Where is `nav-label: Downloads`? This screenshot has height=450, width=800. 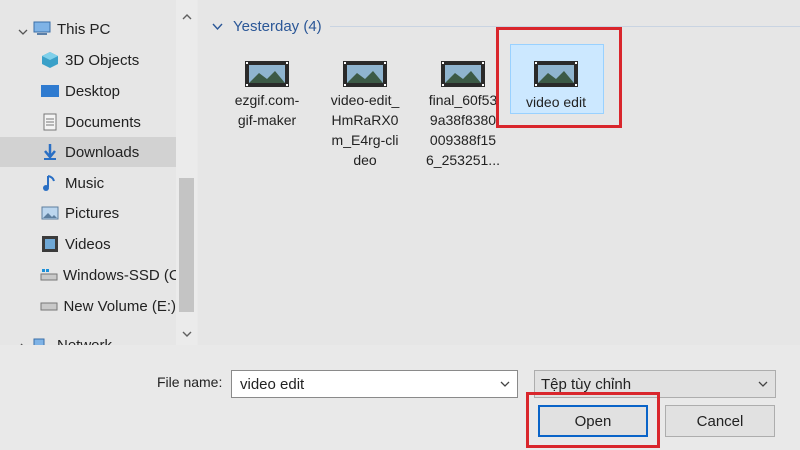 nav-label: Downloads is located at coordinates (102, 152).